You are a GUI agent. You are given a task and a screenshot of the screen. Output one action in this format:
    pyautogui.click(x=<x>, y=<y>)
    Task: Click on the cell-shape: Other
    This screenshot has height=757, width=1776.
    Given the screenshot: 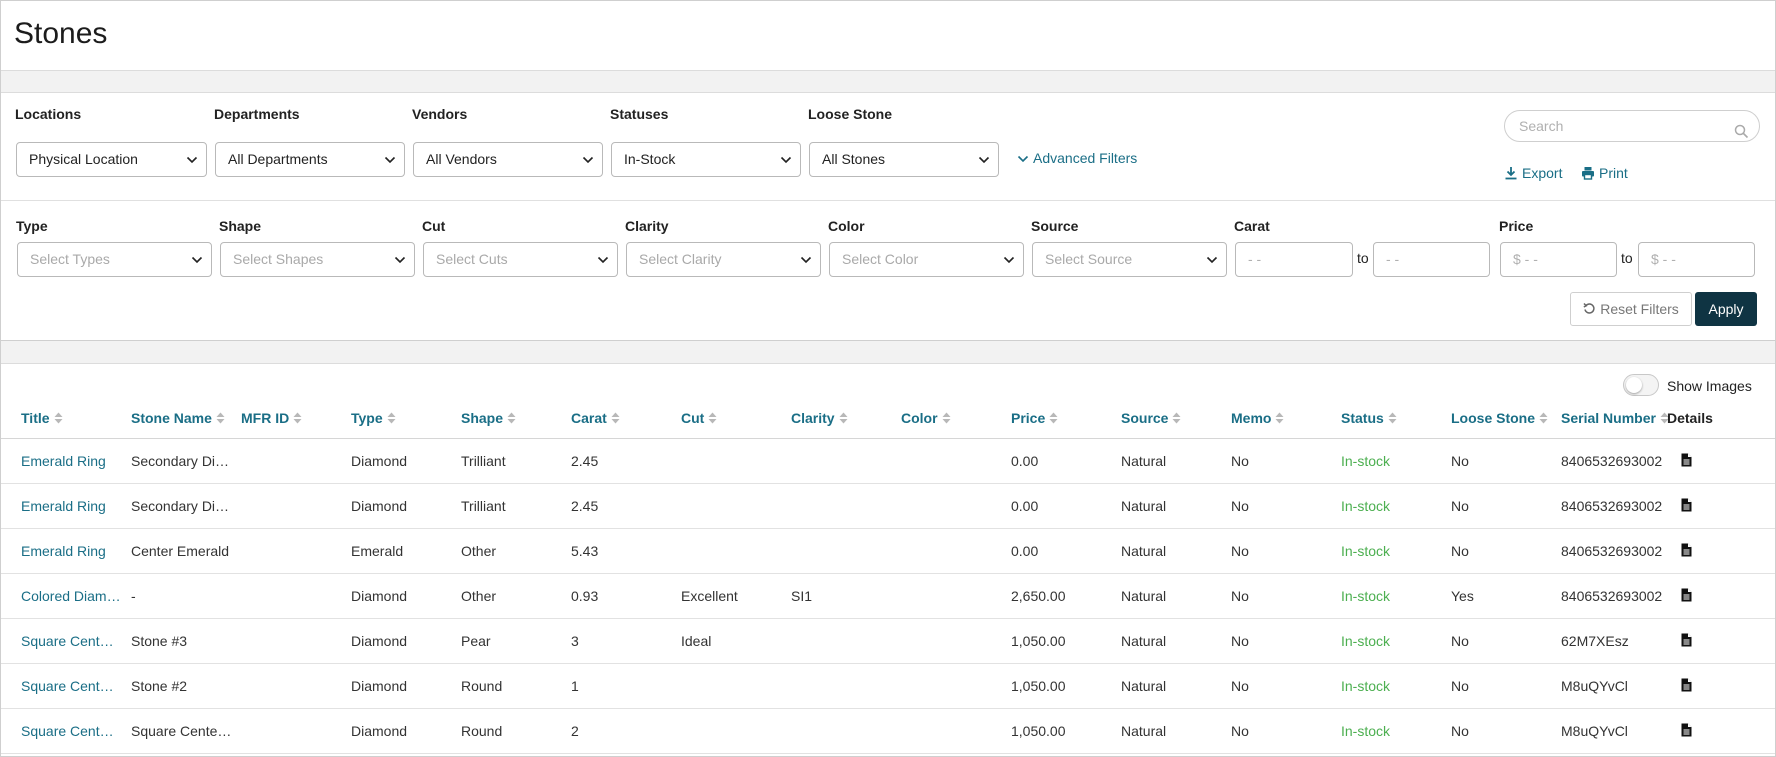 What is the action you would take?
    pyautogui.click(x=479, y=551)
    